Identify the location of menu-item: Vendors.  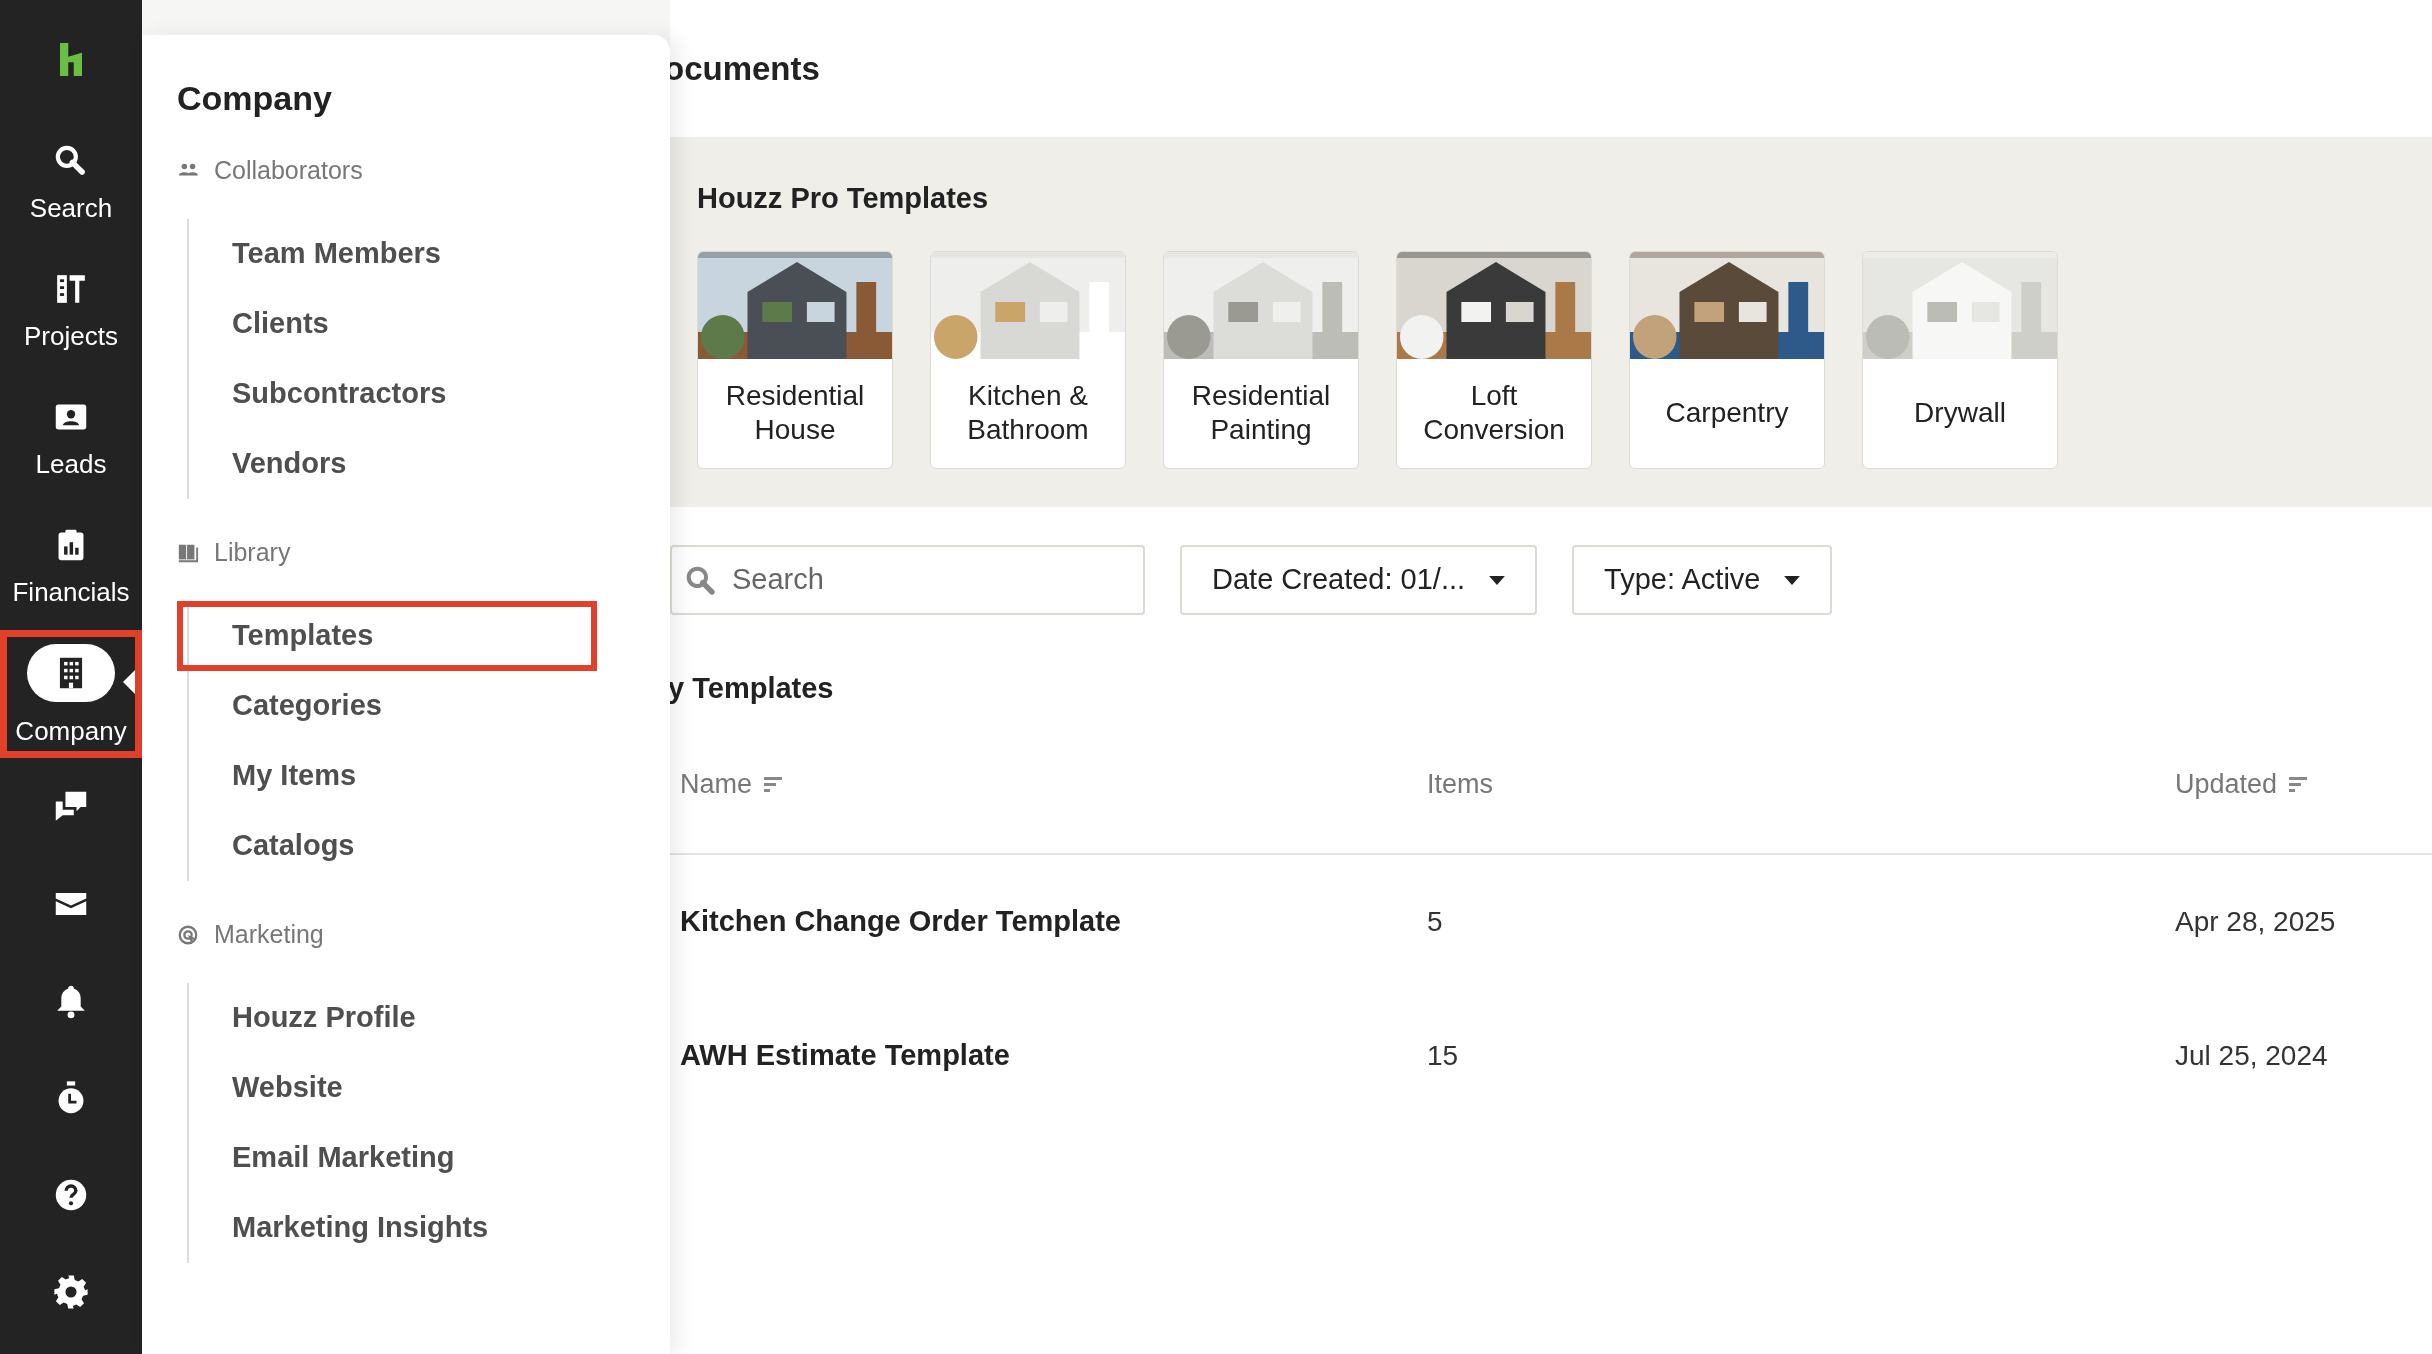
(399, 464).